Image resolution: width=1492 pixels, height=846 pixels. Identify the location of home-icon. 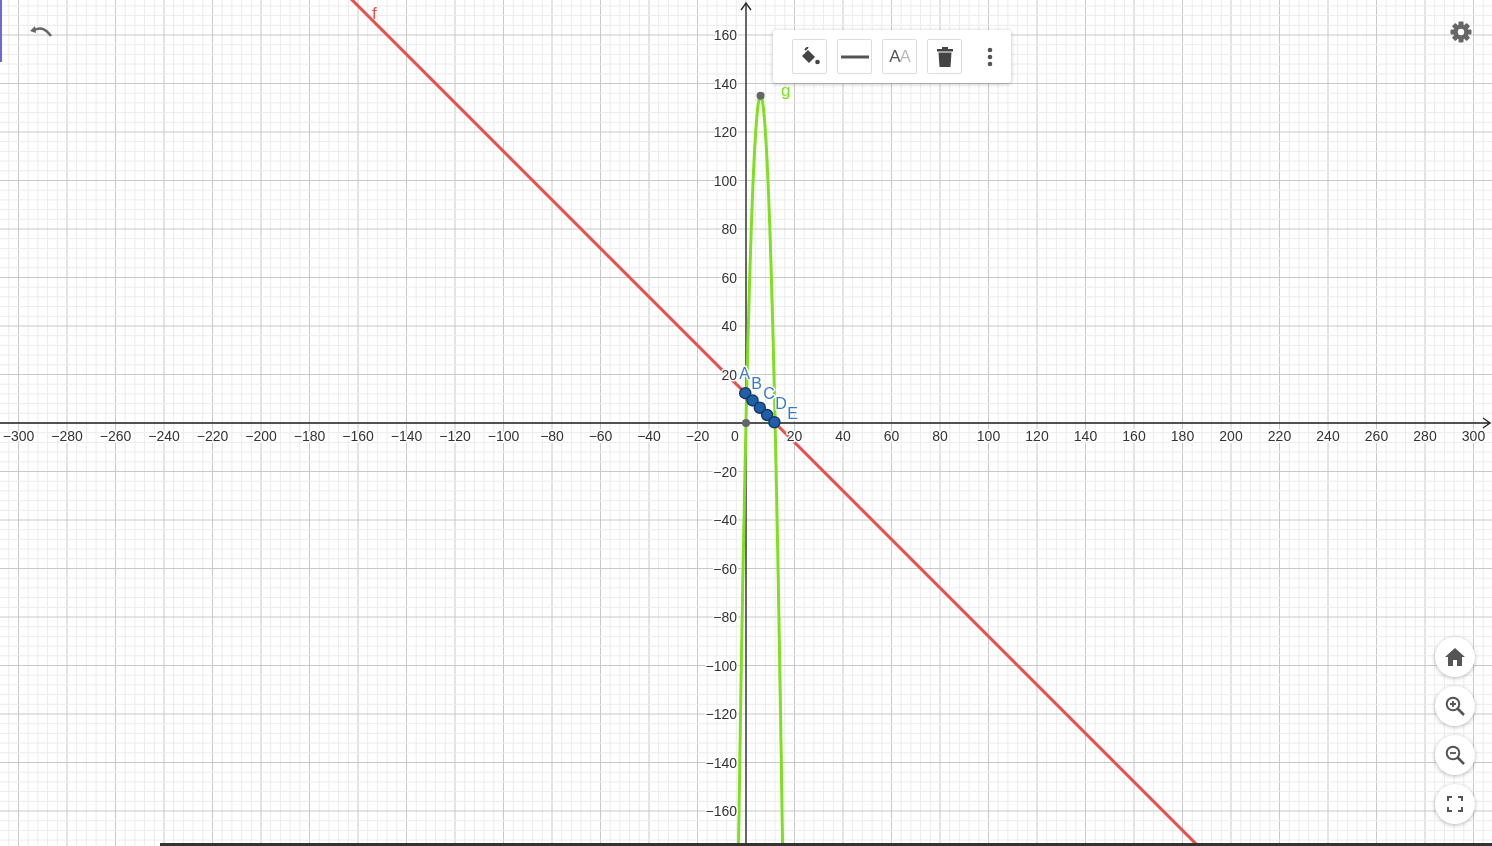
(1455, 657).